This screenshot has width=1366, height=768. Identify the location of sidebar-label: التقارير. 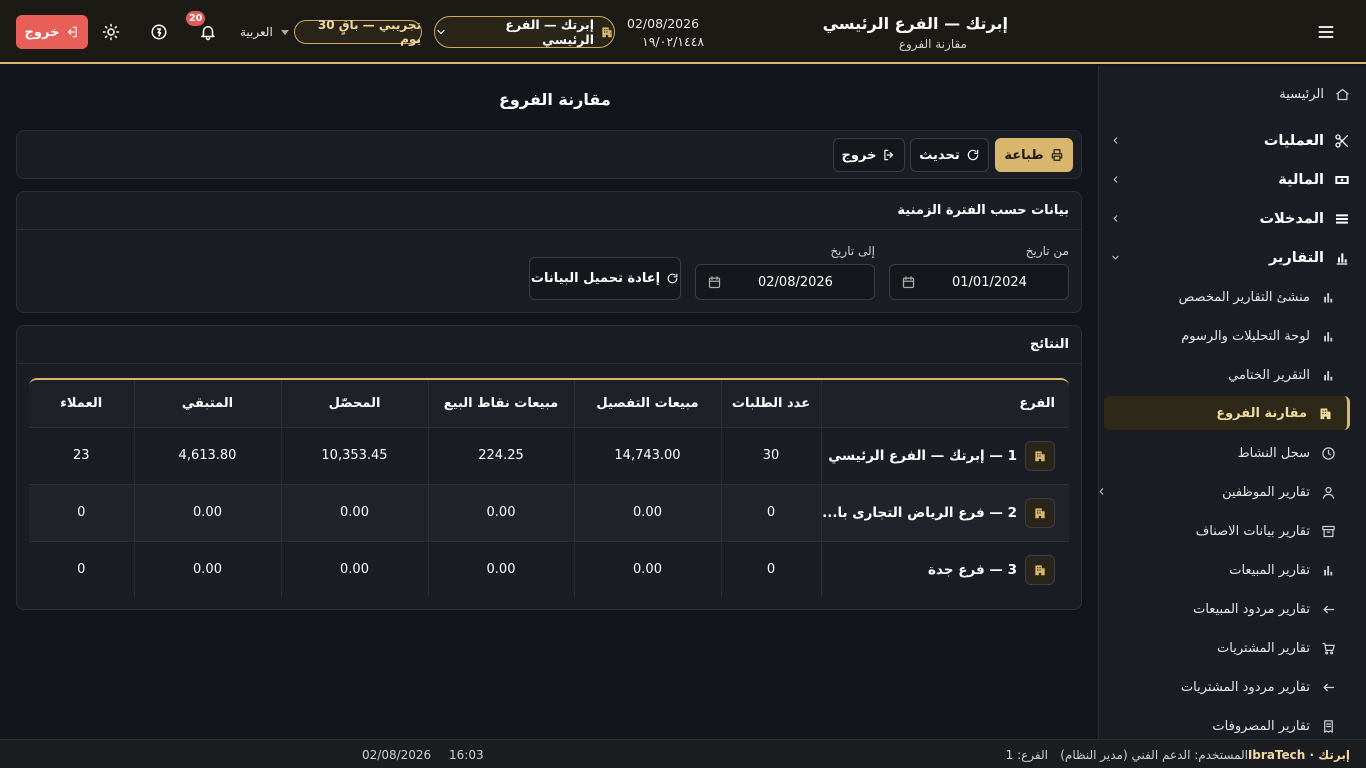
(1296, 258).